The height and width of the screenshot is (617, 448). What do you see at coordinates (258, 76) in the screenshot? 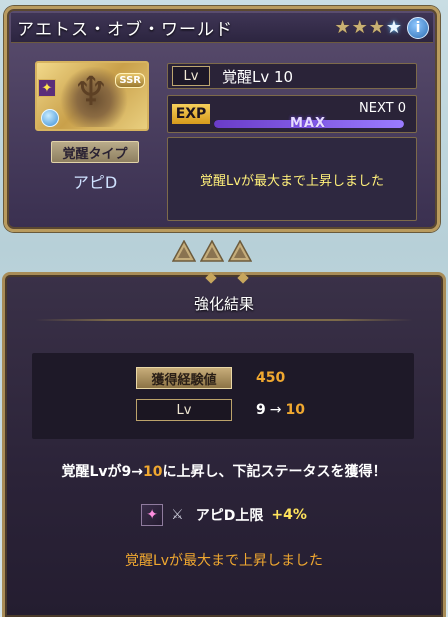
I see `awakening-level-value: 覚醒Lv 10` at bounding box center [258, 76].